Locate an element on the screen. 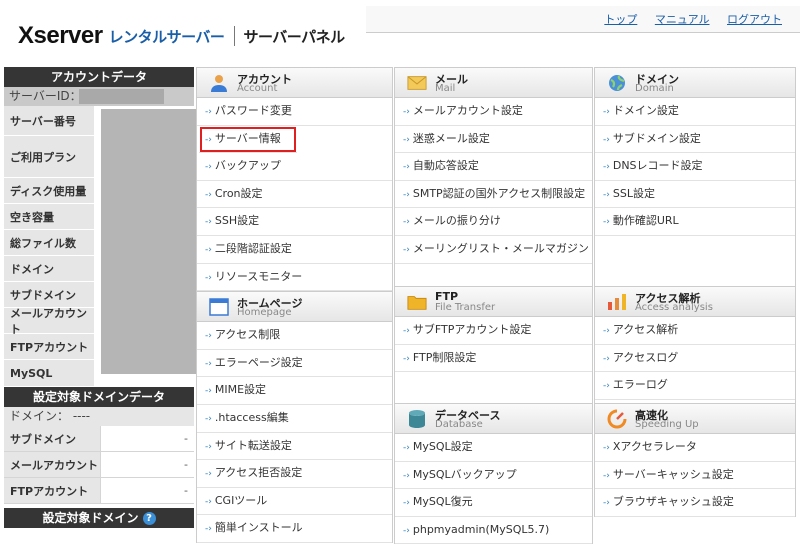  section-subtitle: Speeding Up is located at coordinates (667, 424).